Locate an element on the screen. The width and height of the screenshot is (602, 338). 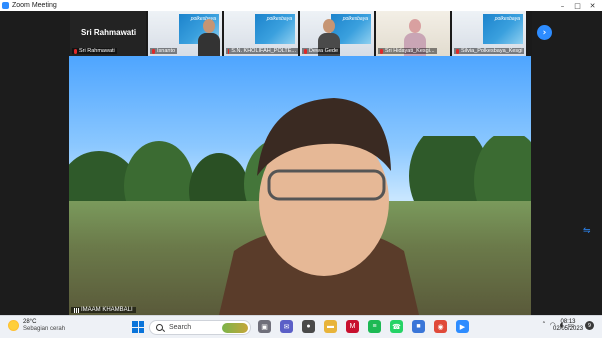
notification-badge: 9 is located at coordinates (589, 325).